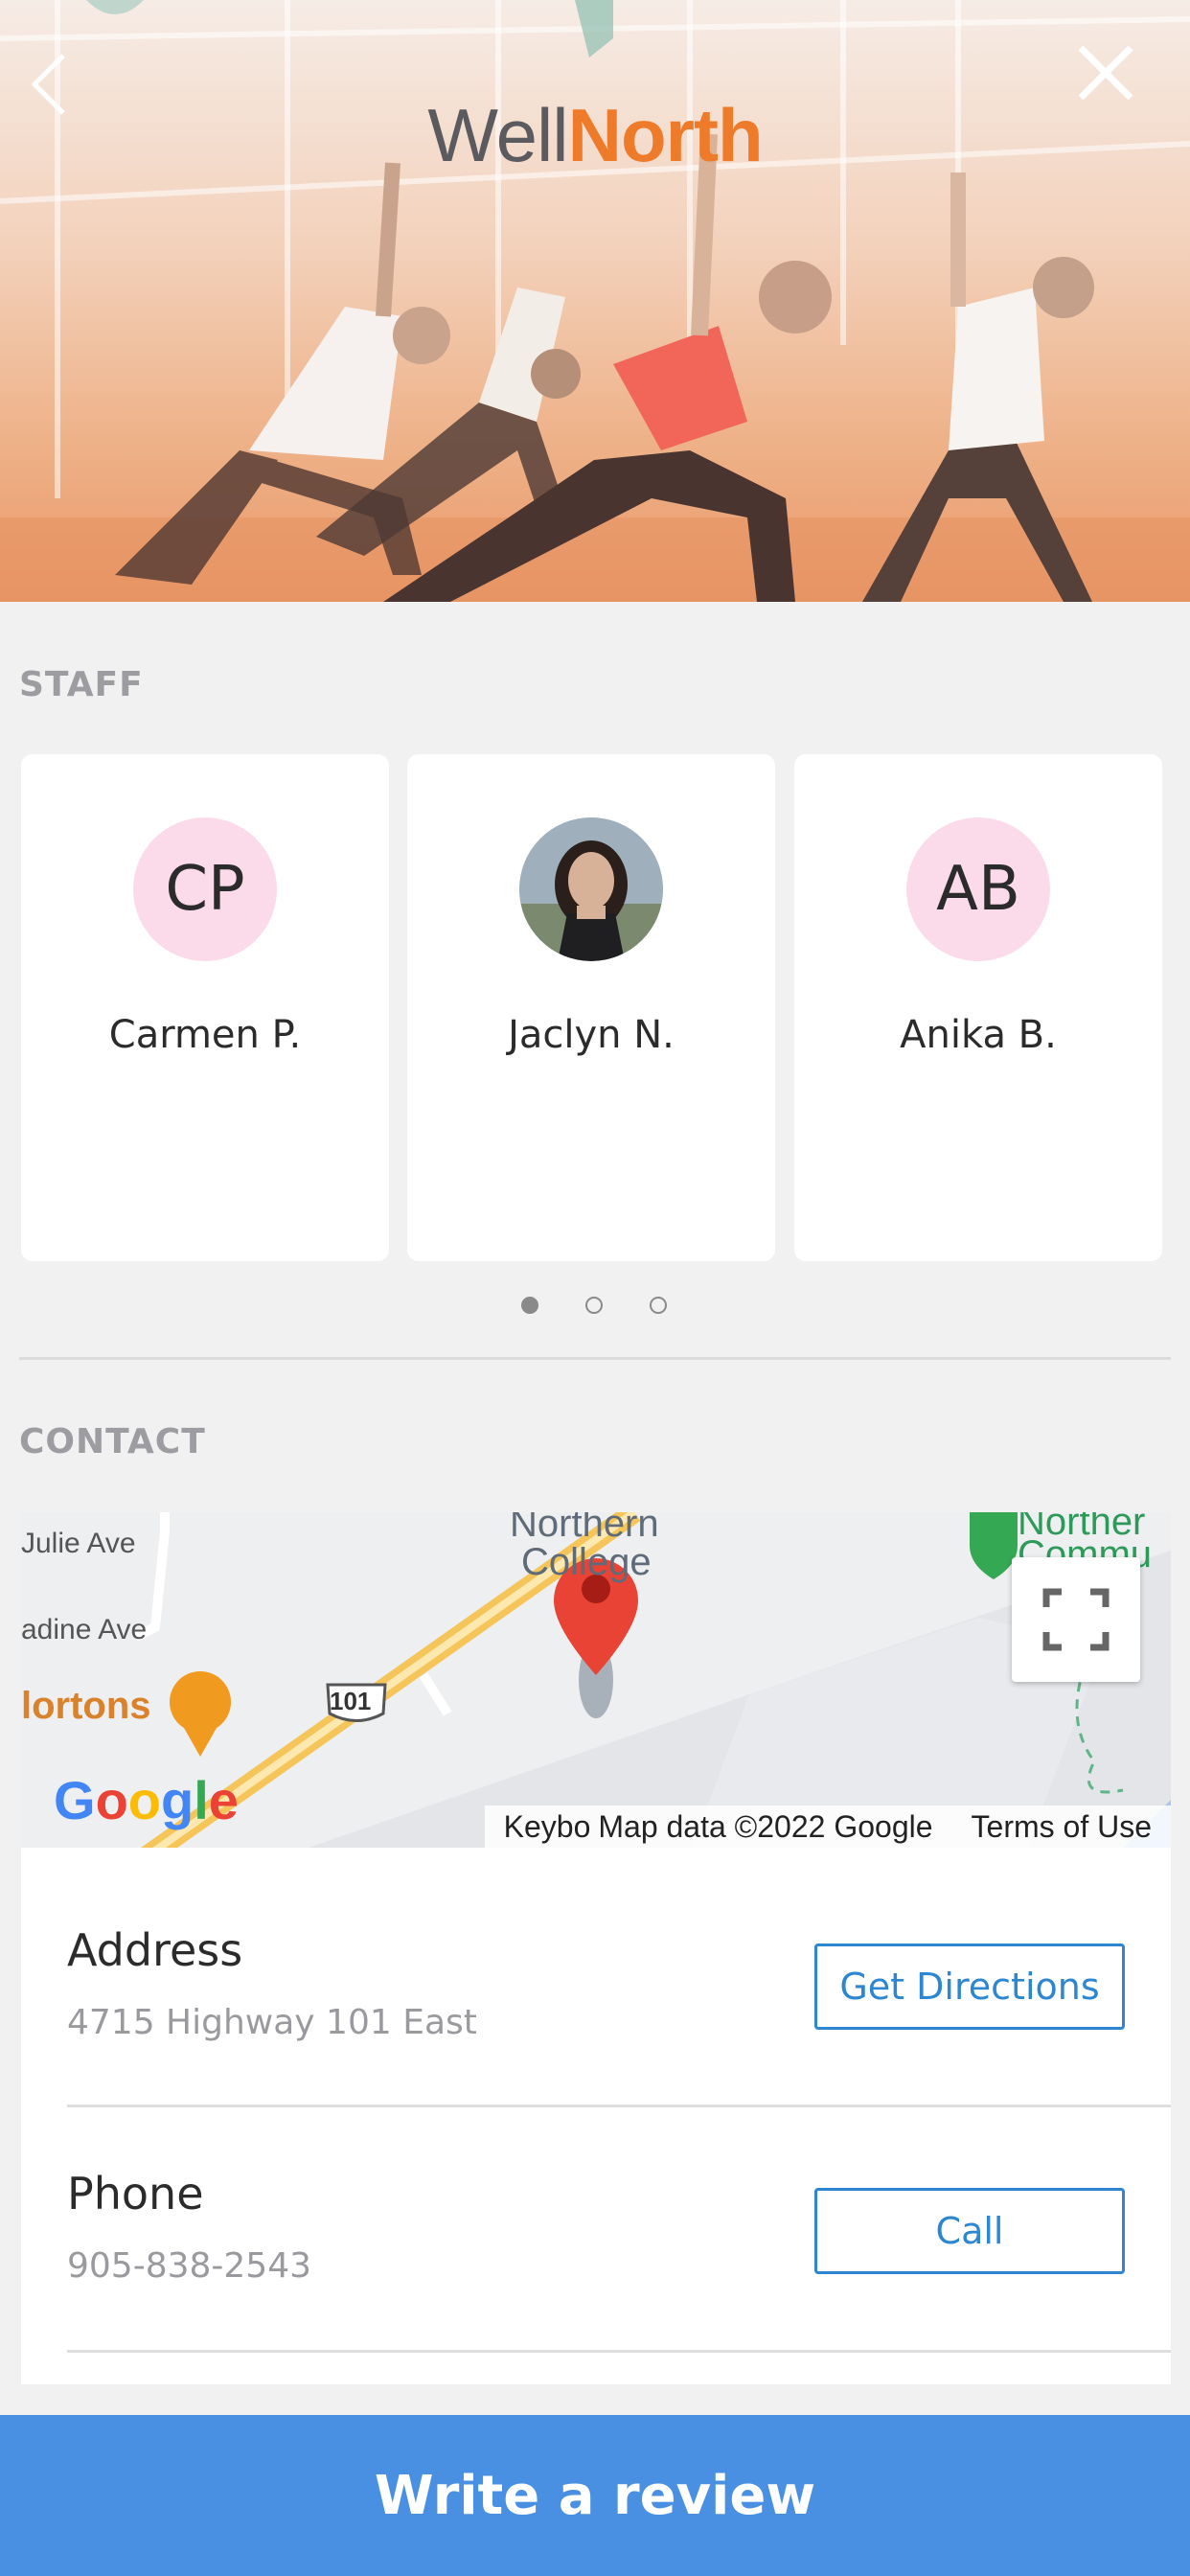 This screenshot has height=2576, width=1190. What do you see at coordinates (547, 1827) in the screenshot?
I see `keyboard-shortcuts-link: Keybo` at bounding box center [547, 1827].